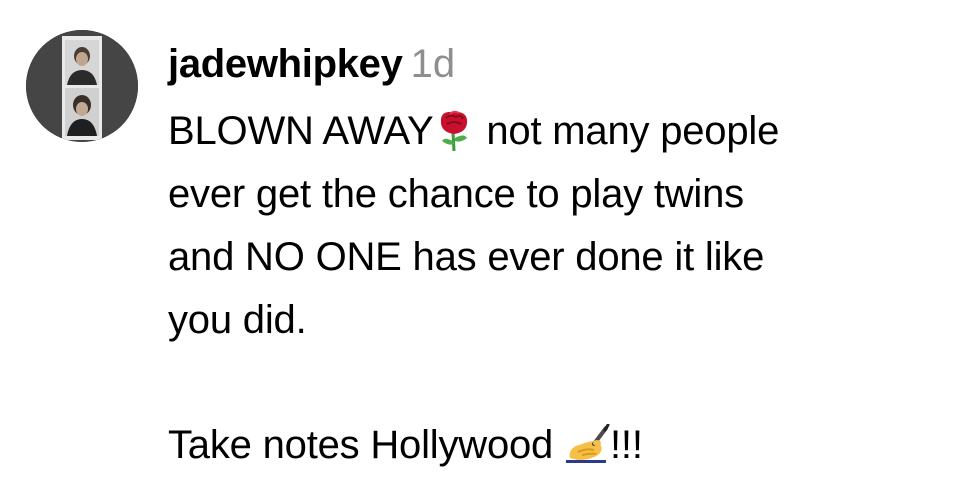 The width and height of the screenshot is (980, 487). I want to click on comment-text: !!!, so click(626, 445).